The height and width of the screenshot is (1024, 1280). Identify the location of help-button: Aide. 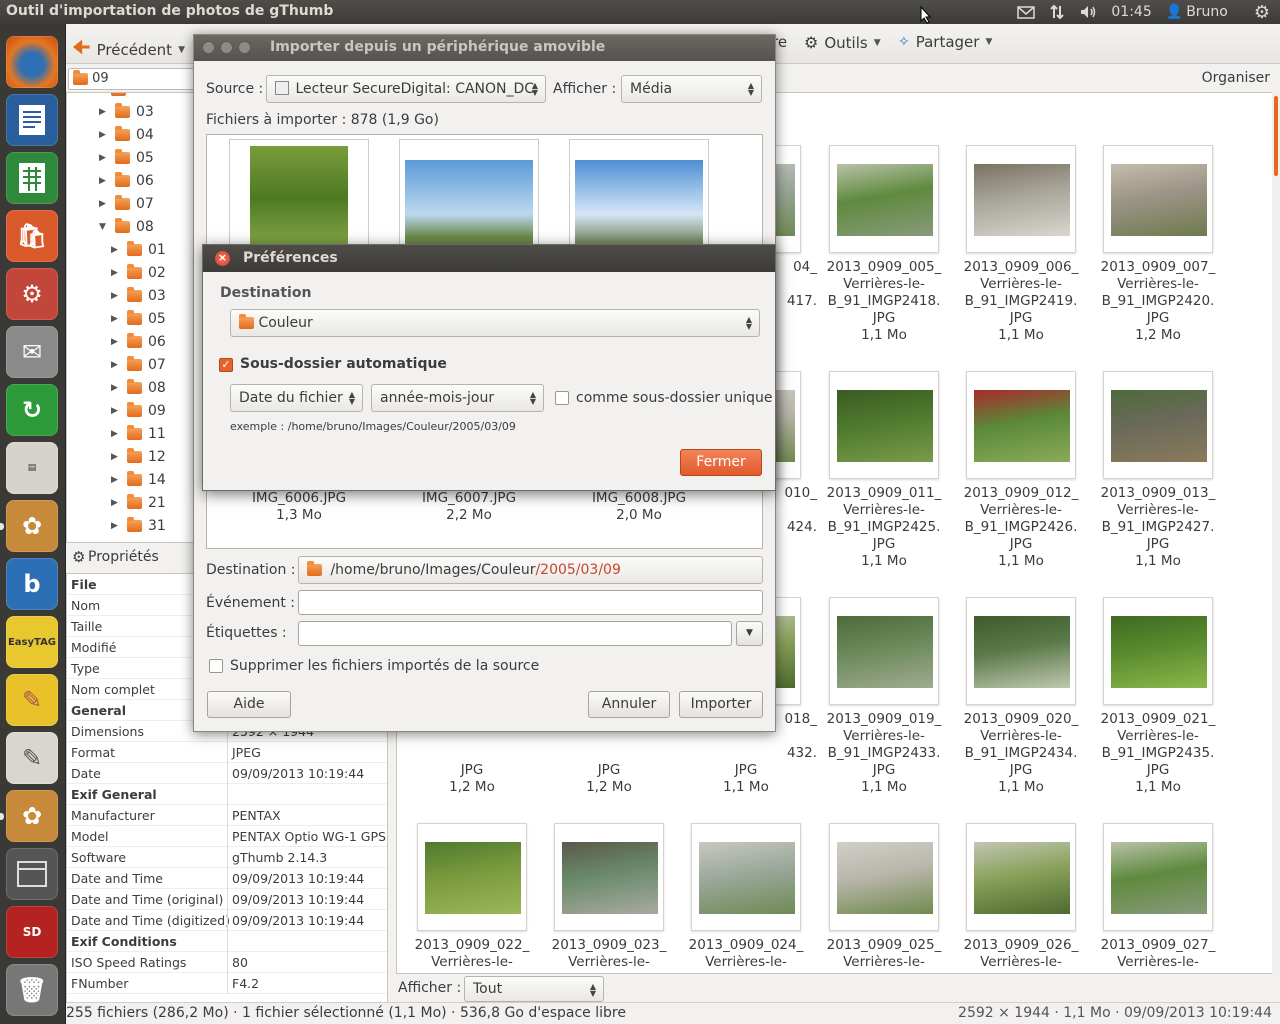
(249, 704).